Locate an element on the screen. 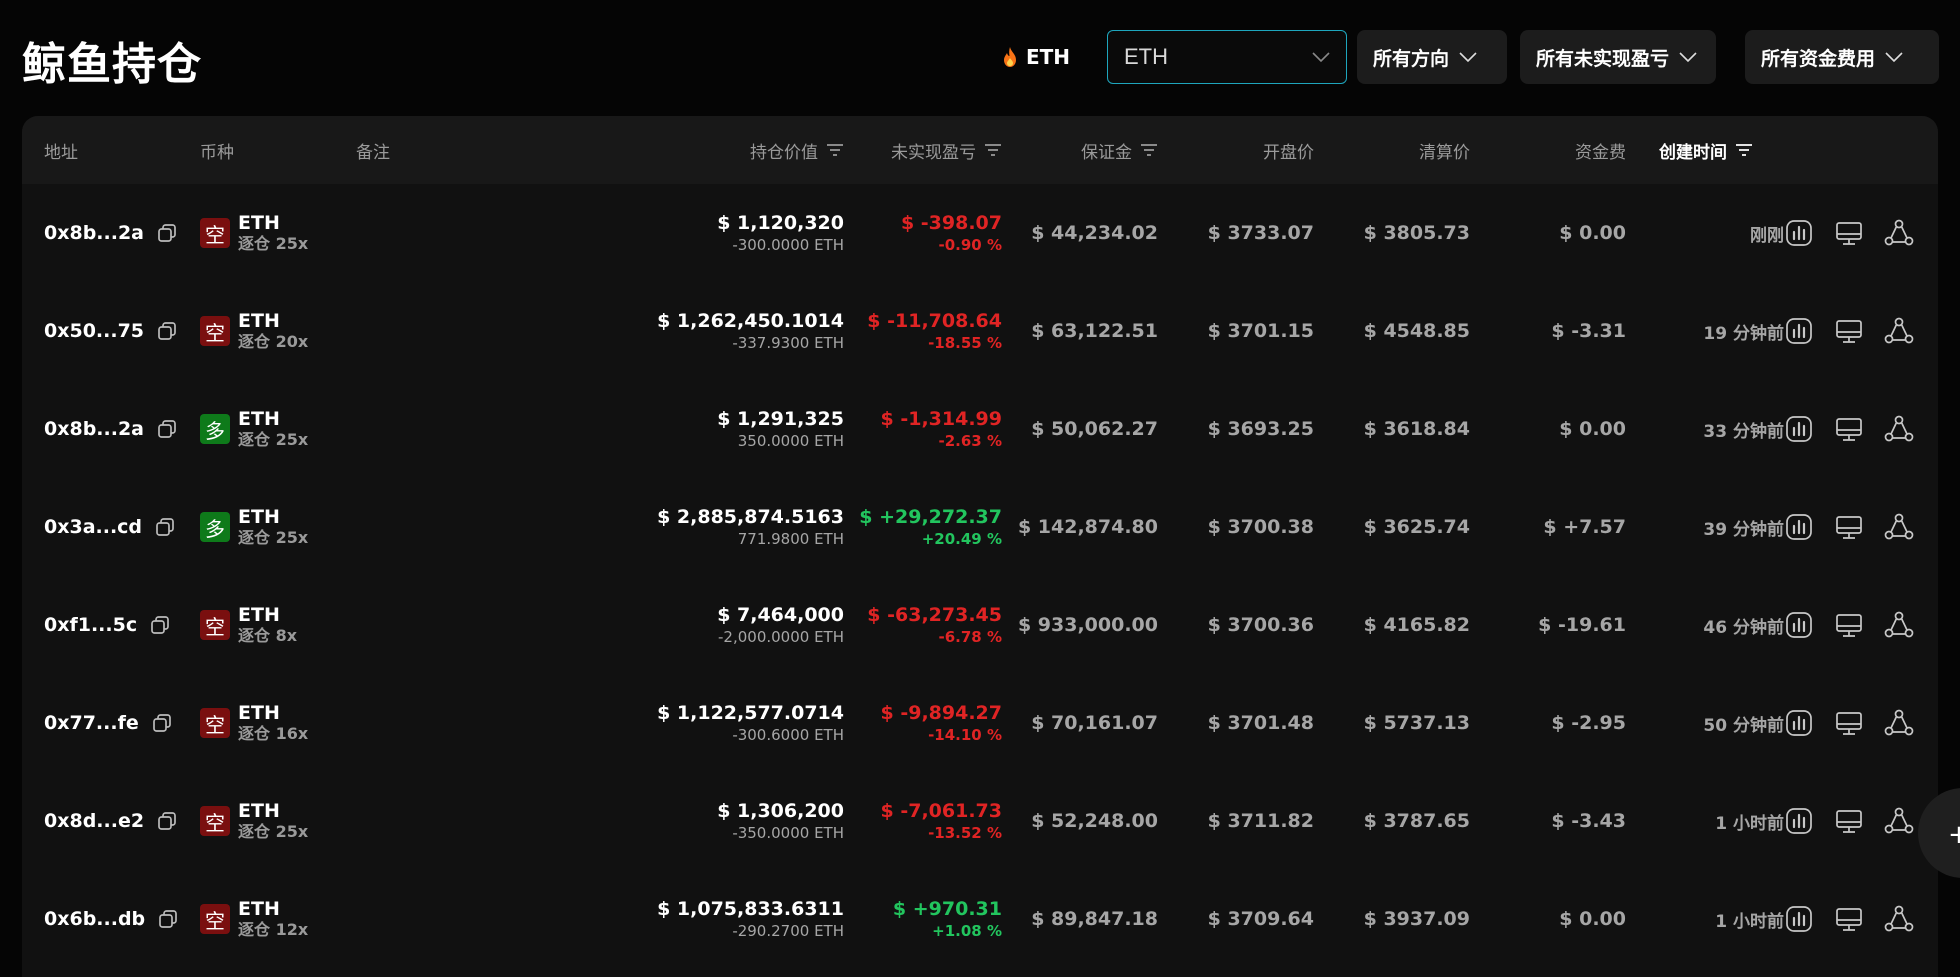 This screenshot has height=977, width=1960. pnl-filter: 所有未实现盈亏 is located at coordinates (1618, 57).